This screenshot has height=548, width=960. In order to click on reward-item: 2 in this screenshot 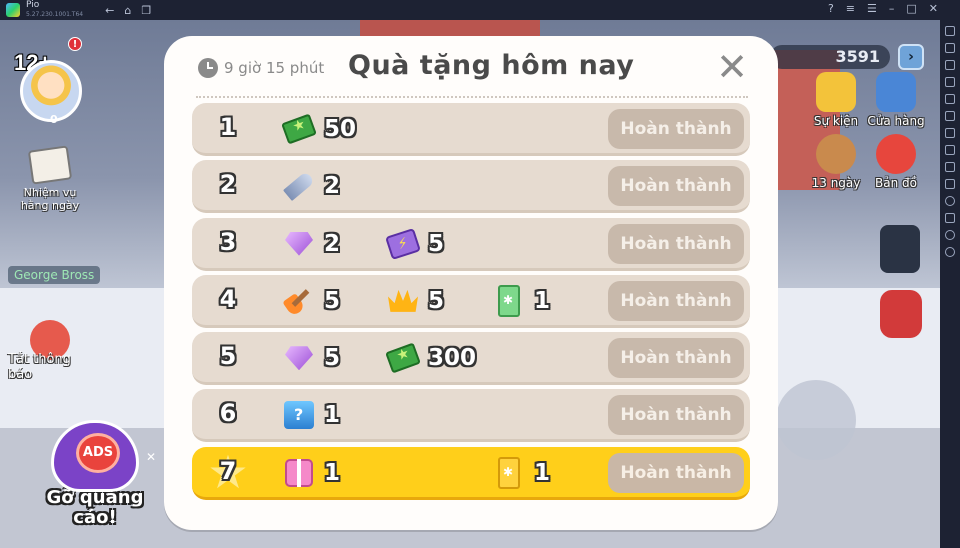, I will do `click(310, 244)`.